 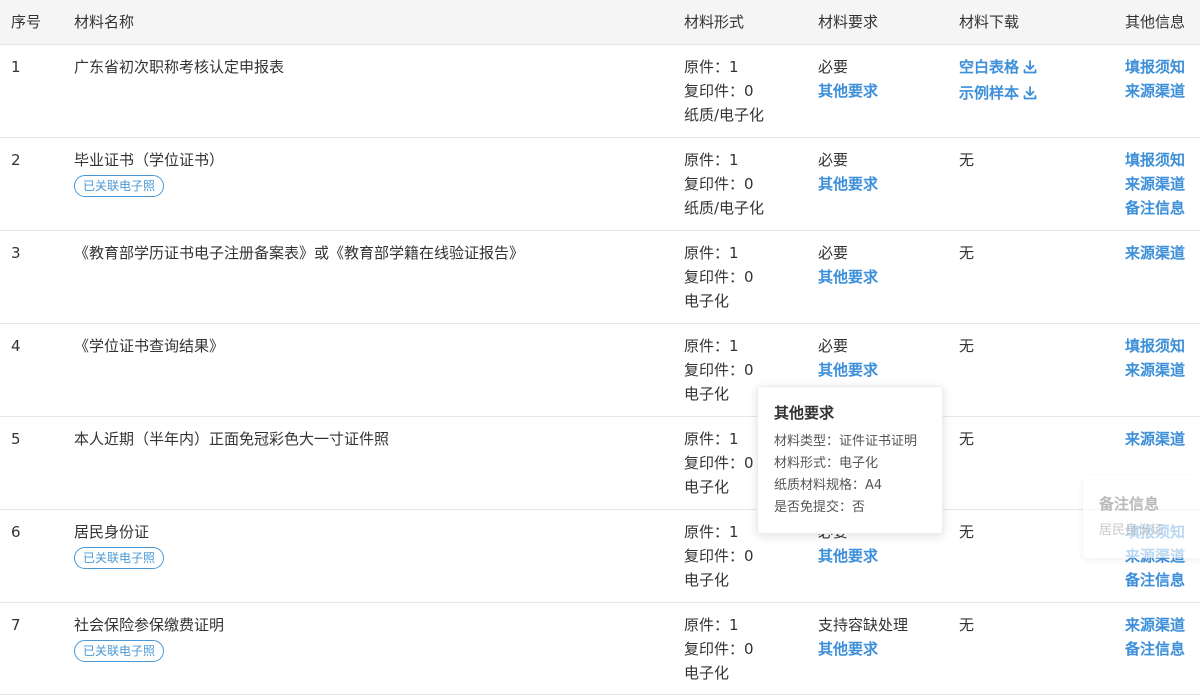 I want to click on row-index: 6, so click(x=16, y=532).